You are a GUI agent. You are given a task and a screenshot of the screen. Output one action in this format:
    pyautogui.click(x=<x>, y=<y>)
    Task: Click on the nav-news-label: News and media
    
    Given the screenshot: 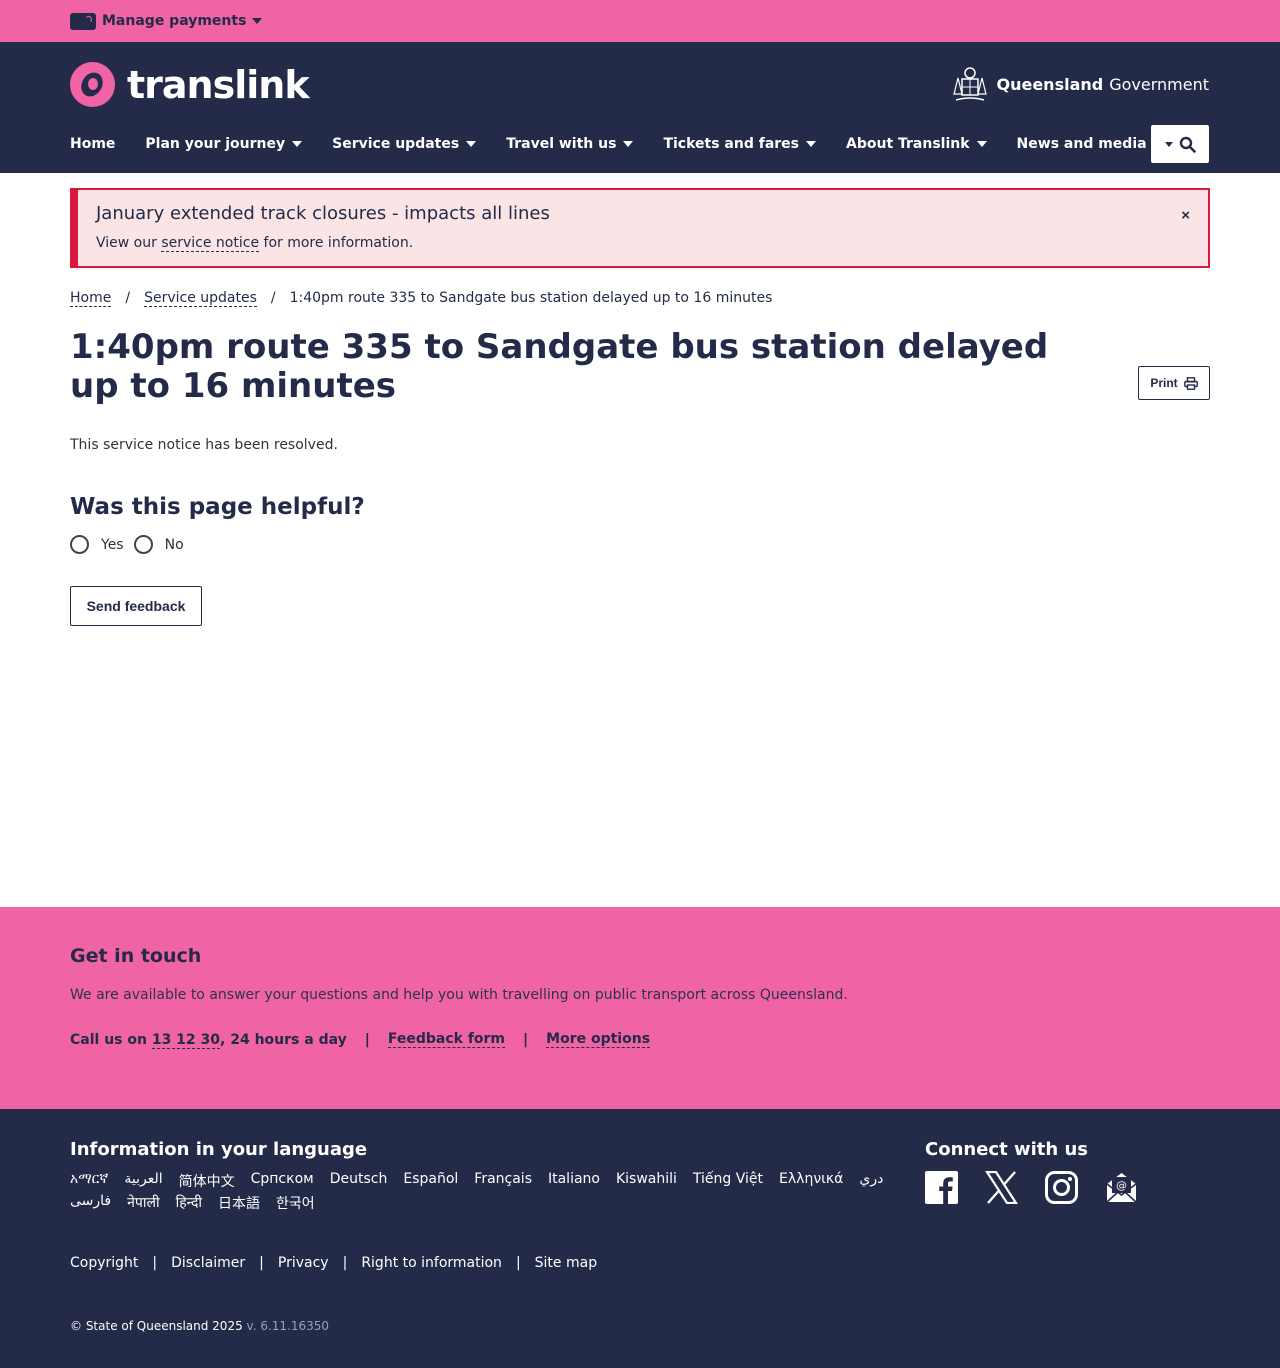 What is the action you would take?
    pyautogui.click(x=1081, y=144)
    